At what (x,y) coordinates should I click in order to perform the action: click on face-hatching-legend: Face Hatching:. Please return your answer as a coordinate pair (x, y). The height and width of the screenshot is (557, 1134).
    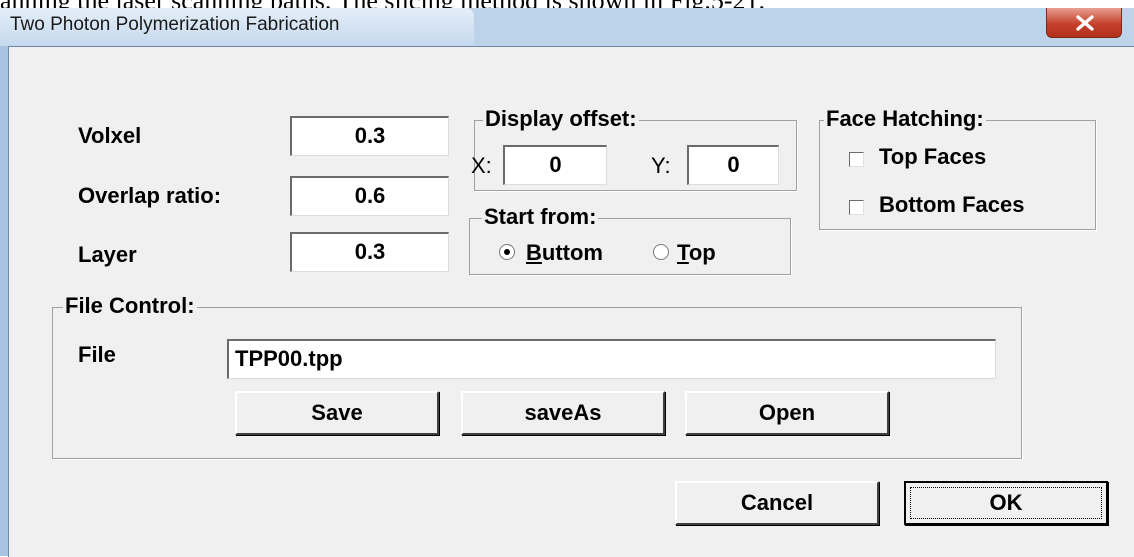
    Looking at the image, I should click on (905, 119).